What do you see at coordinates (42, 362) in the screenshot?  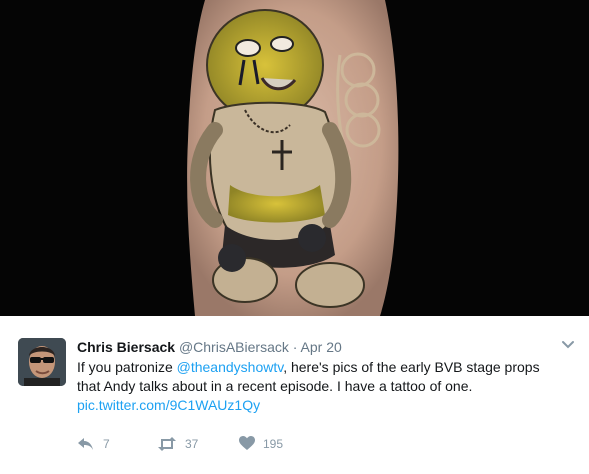 I see `avatar` at bounding box center [42, 362].